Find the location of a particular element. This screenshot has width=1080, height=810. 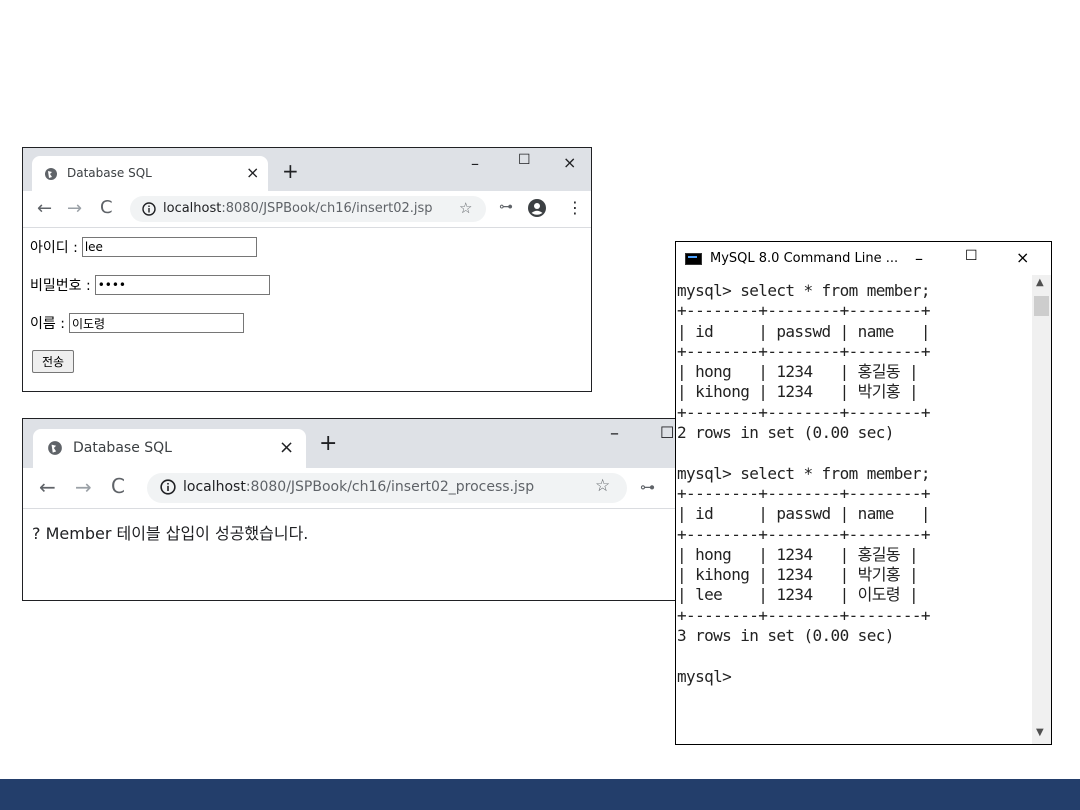

tab-strip: Database SQL × + – ☐ is located at coordinates (372, 443).